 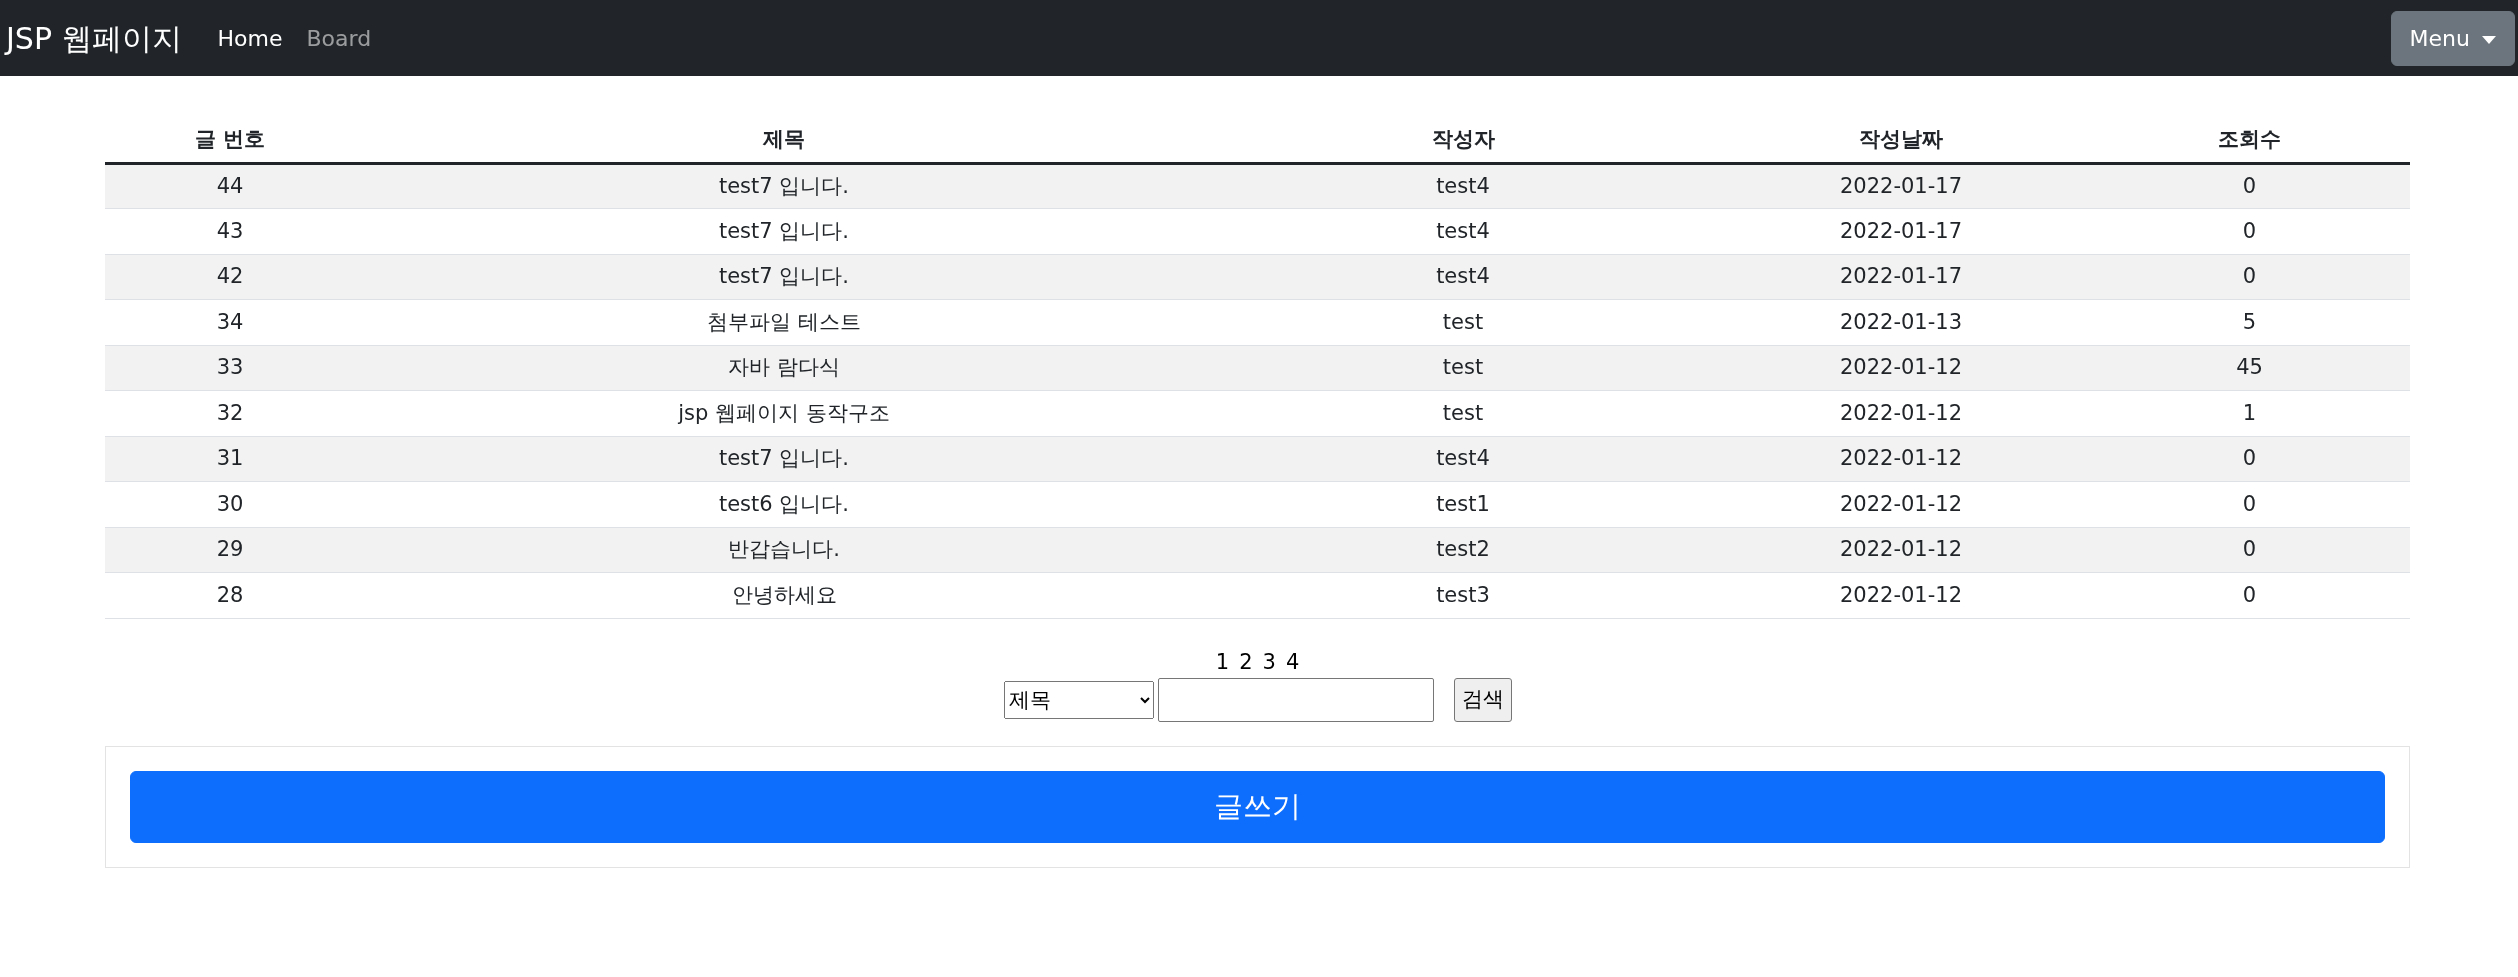 I want to click on table-cell: test2, so click(x=1463, y=550).